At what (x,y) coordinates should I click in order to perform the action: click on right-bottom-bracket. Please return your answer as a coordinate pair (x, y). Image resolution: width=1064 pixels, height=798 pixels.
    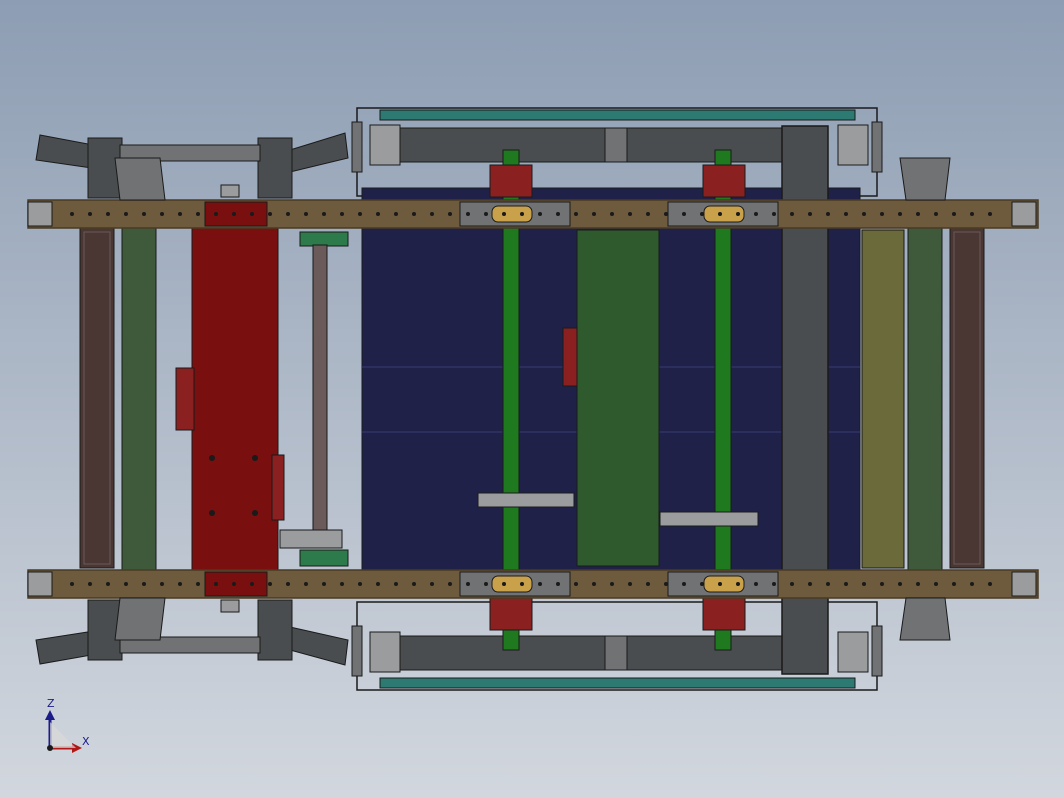
    Looking at the image, I should click on (925, 619).